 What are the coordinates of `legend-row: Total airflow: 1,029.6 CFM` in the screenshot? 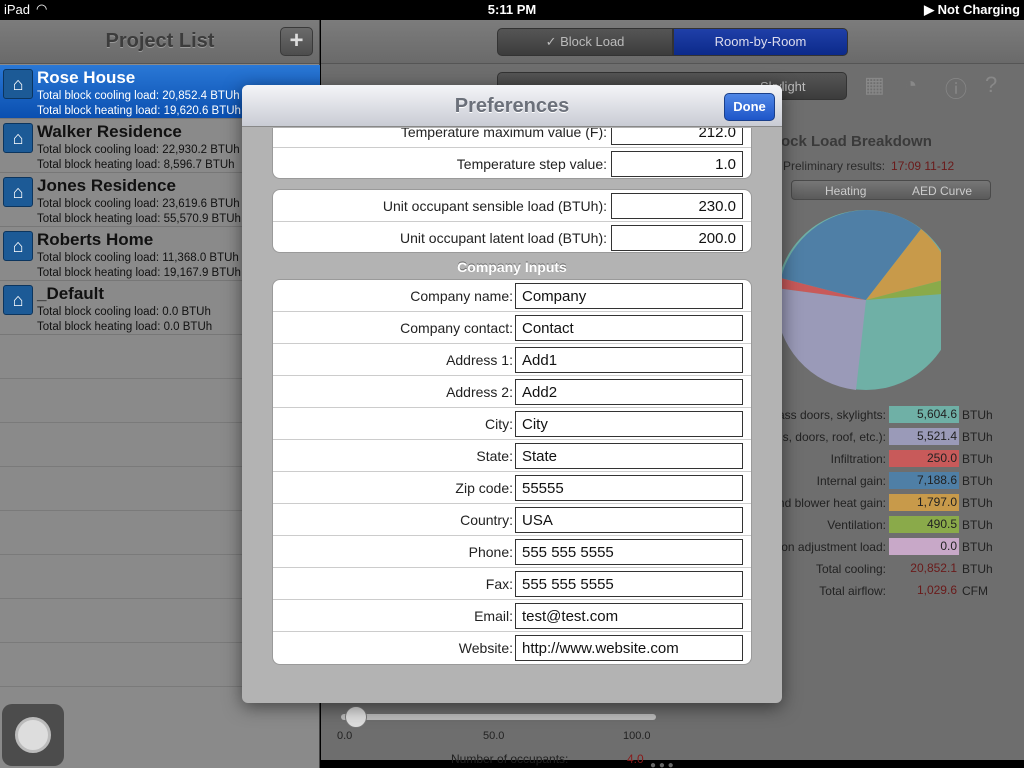 It's located at (888, 591).